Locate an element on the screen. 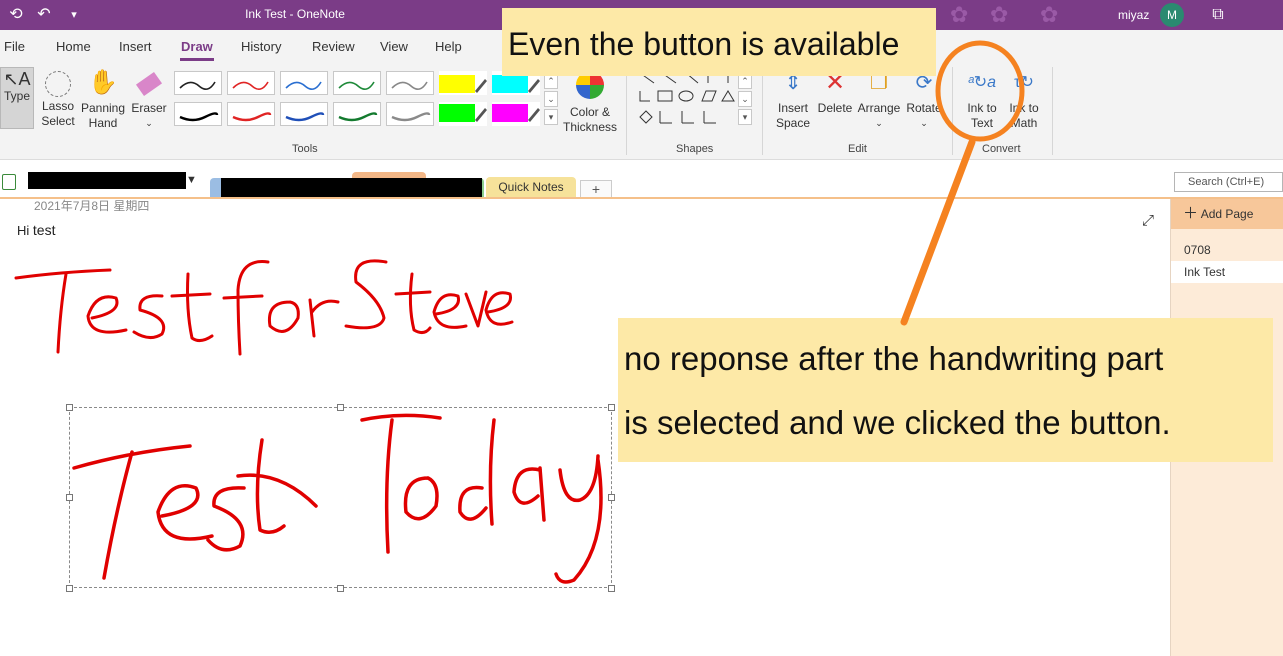 The image size is (1283, 656). highlight-circle is located at coordinates (980, 91).